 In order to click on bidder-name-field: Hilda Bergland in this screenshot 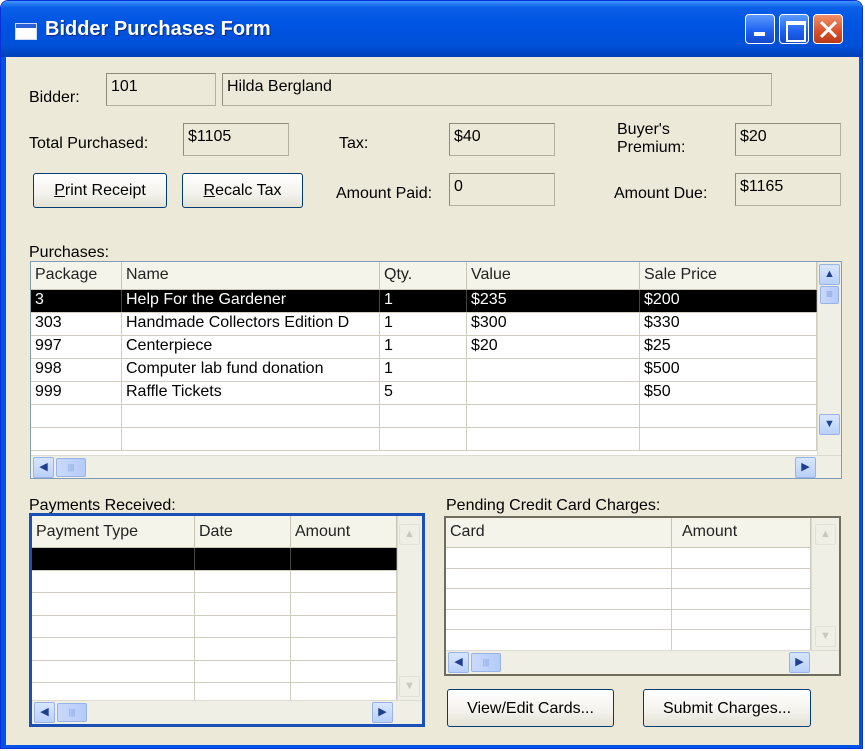, I will do `click(497, 89)`.